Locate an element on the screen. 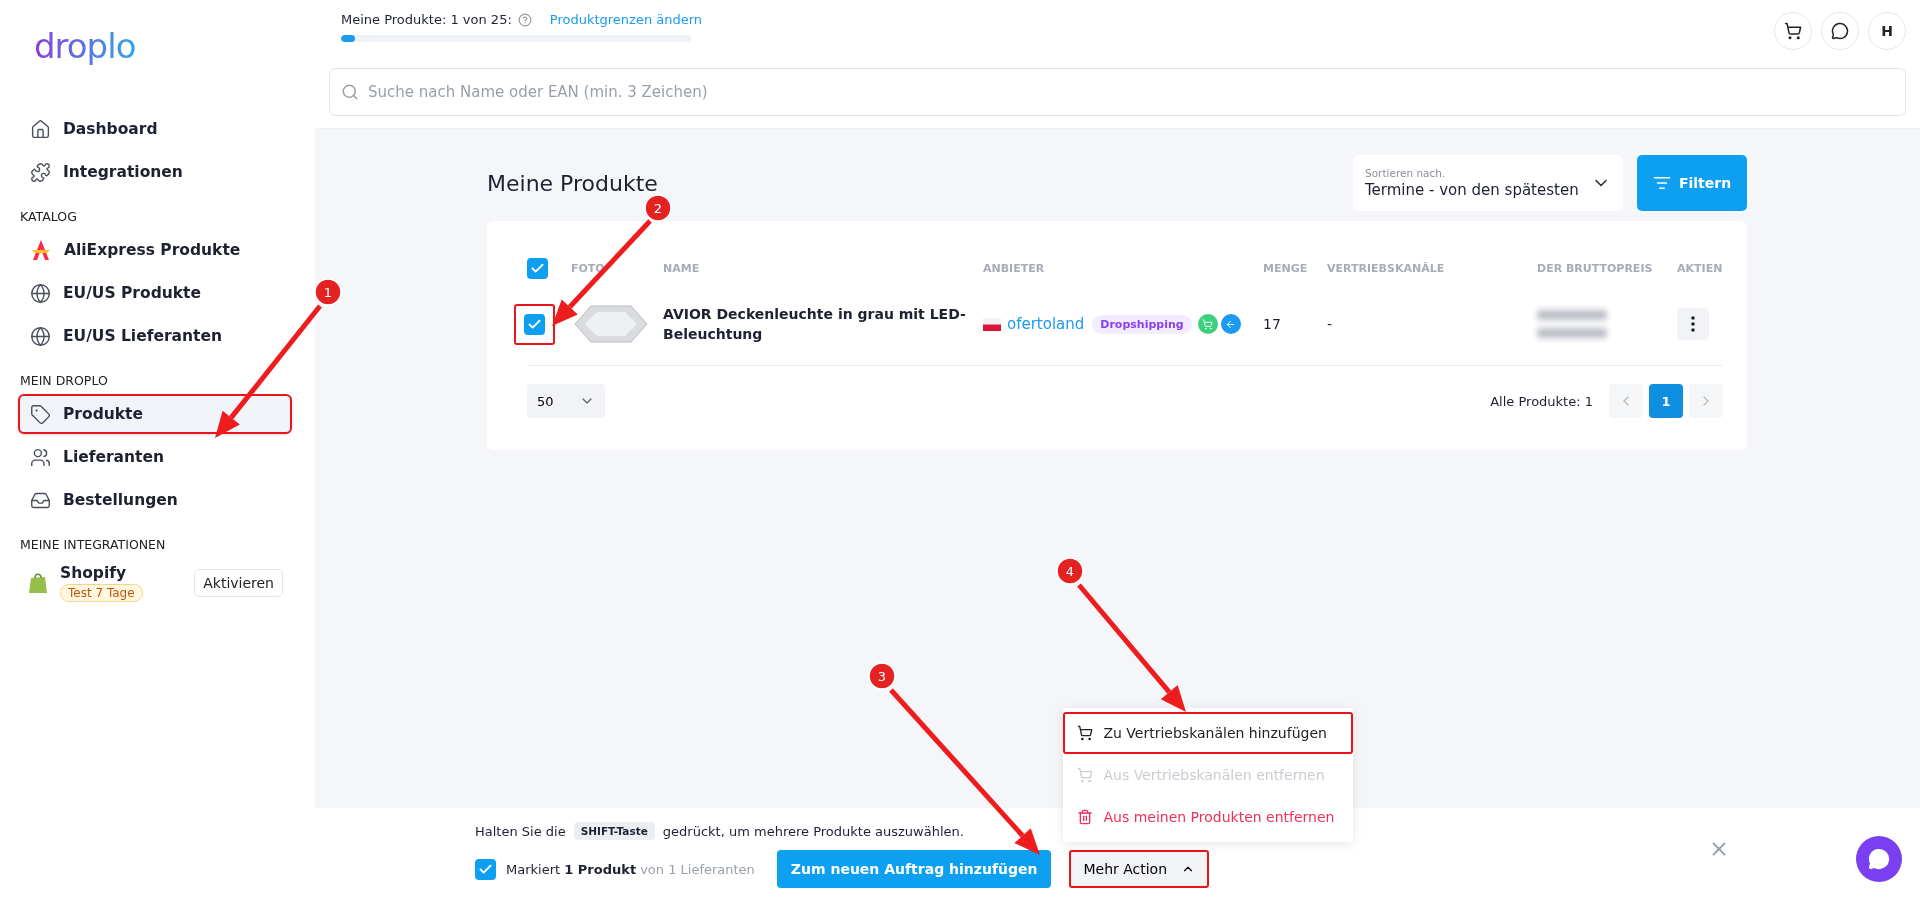 This screenshot has height=911, width=1920. nav-item: AliExpress Produkte is located at coordinates (155, 250).